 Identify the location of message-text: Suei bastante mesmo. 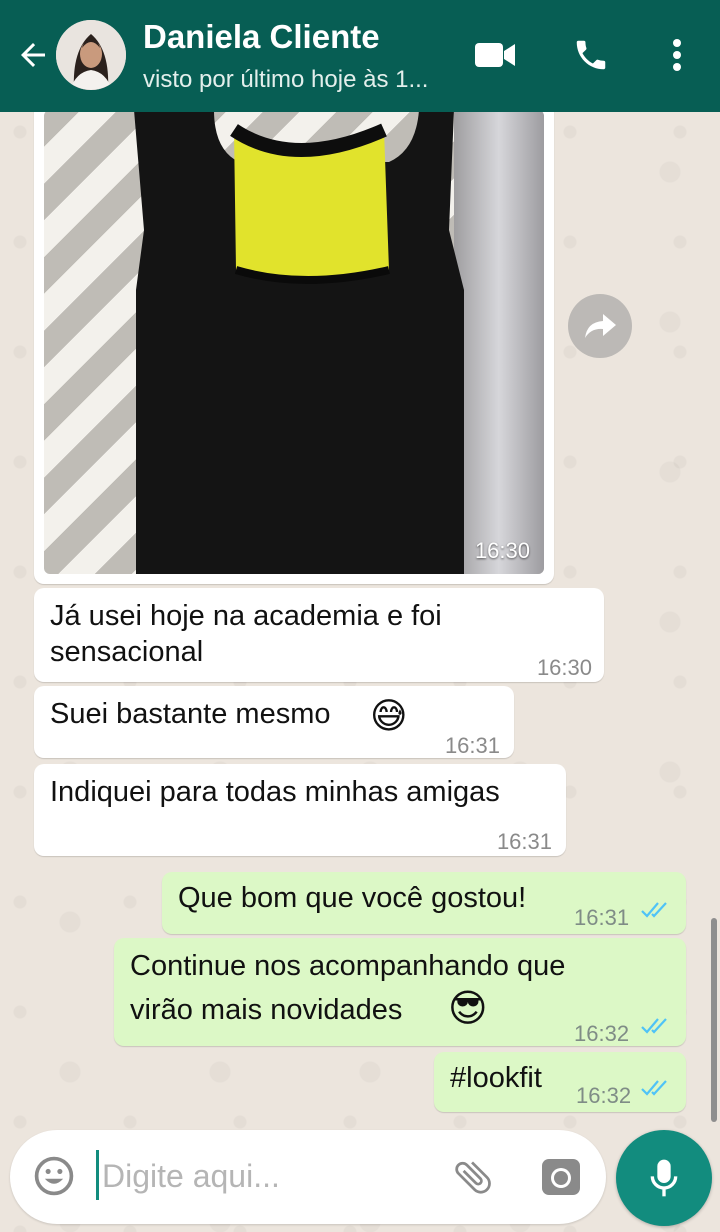
(190, 714).